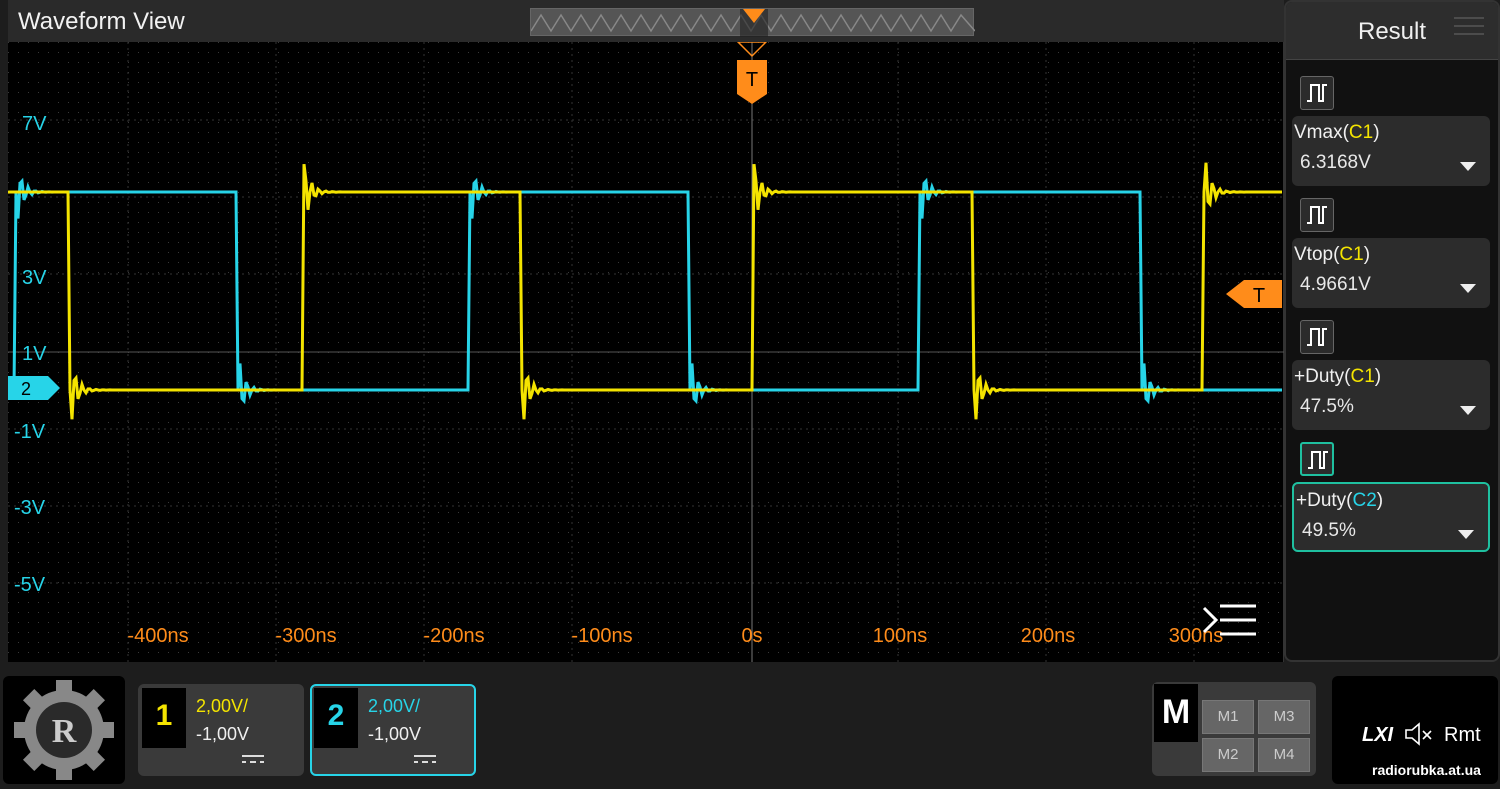 The image size is (1500, 789). What do you see at coordinates (30, 432) in the screenshot?
I see `y-tick-label: -1V` at bounding box center [30, 432].